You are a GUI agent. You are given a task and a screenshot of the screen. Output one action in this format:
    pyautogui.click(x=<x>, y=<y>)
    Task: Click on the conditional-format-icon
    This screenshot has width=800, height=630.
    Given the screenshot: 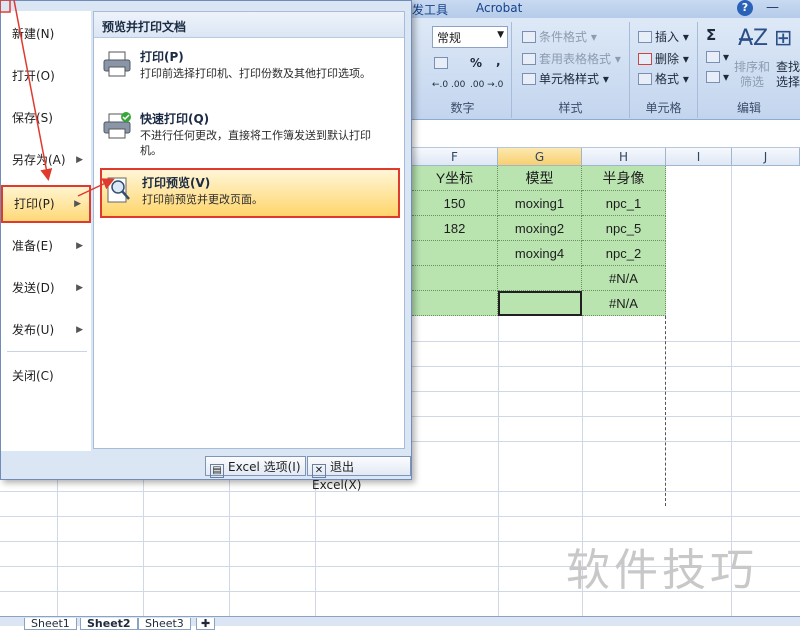 What is the action you would take?
    pyautogui.click(x=529, y=37)
    